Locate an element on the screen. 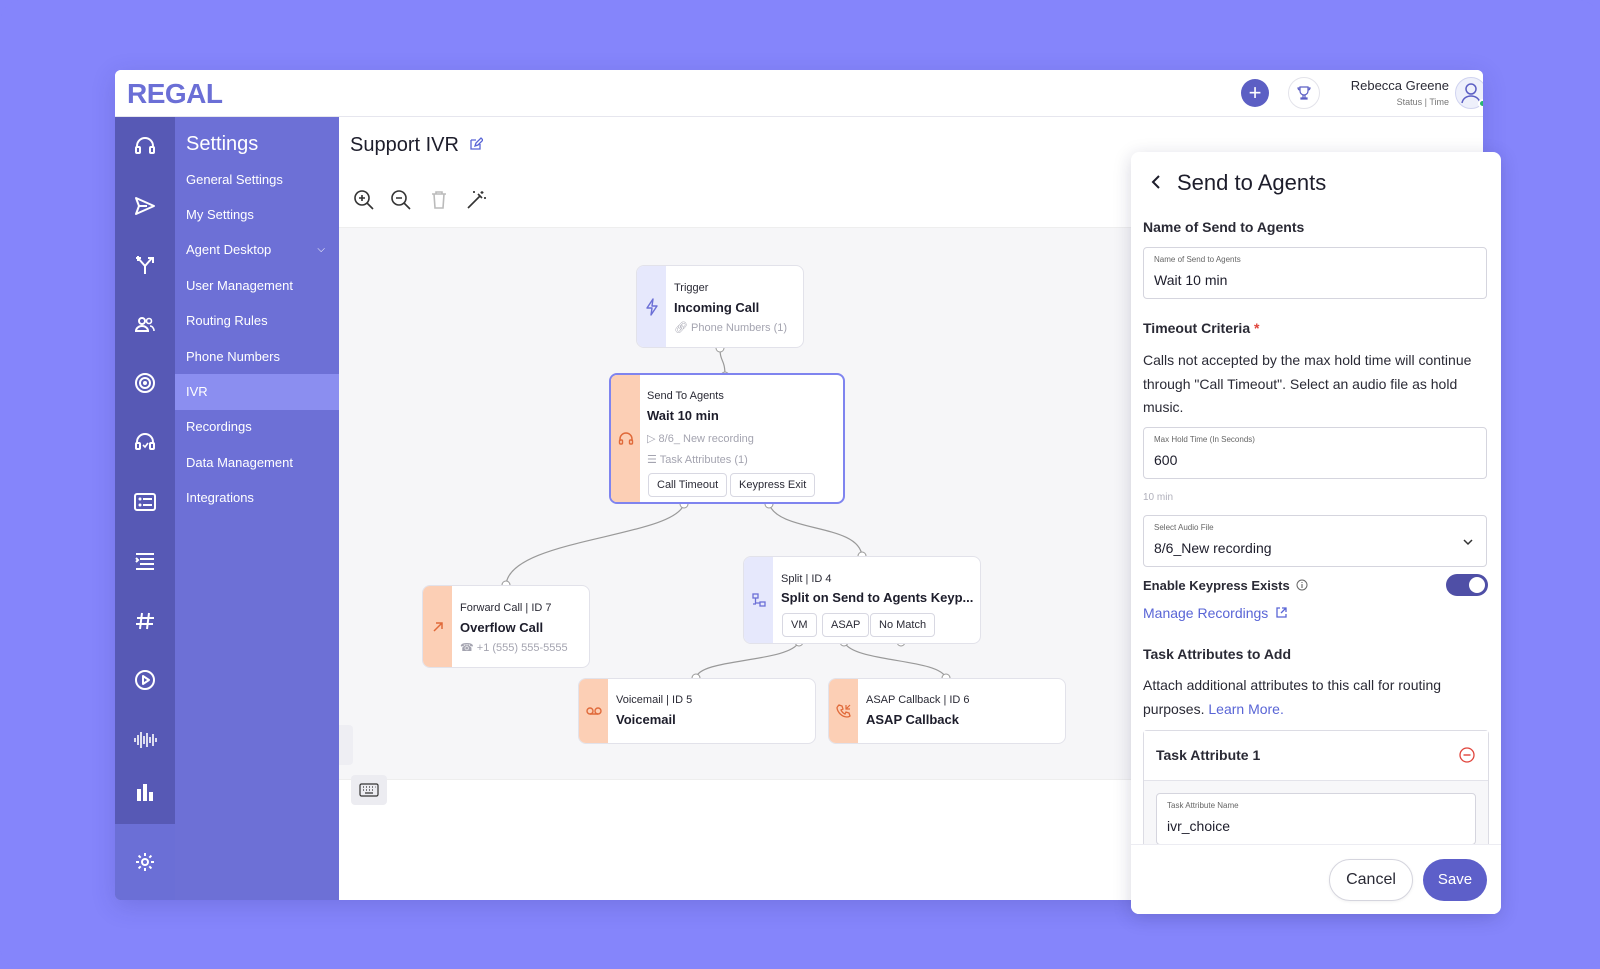 The width and height of the screenshot is (1600, 969). send-icon is located at coordinates (145, 206).